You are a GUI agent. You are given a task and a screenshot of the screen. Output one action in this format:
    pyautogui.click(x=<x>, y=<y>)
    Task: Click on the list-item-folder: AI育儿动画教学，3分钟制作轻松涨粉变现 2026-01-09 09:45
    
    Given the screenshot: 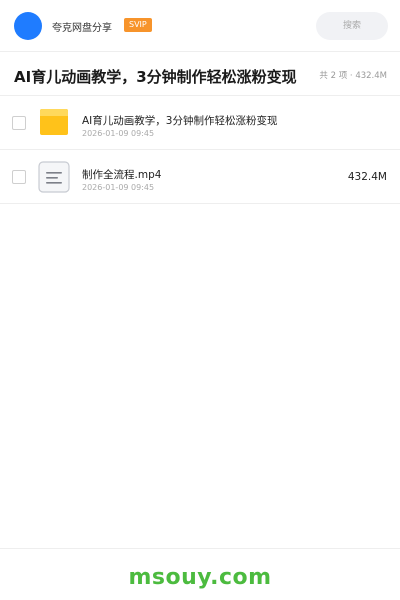 What is the action you would take?
    pyautogui.click(x=200, y=123)
    